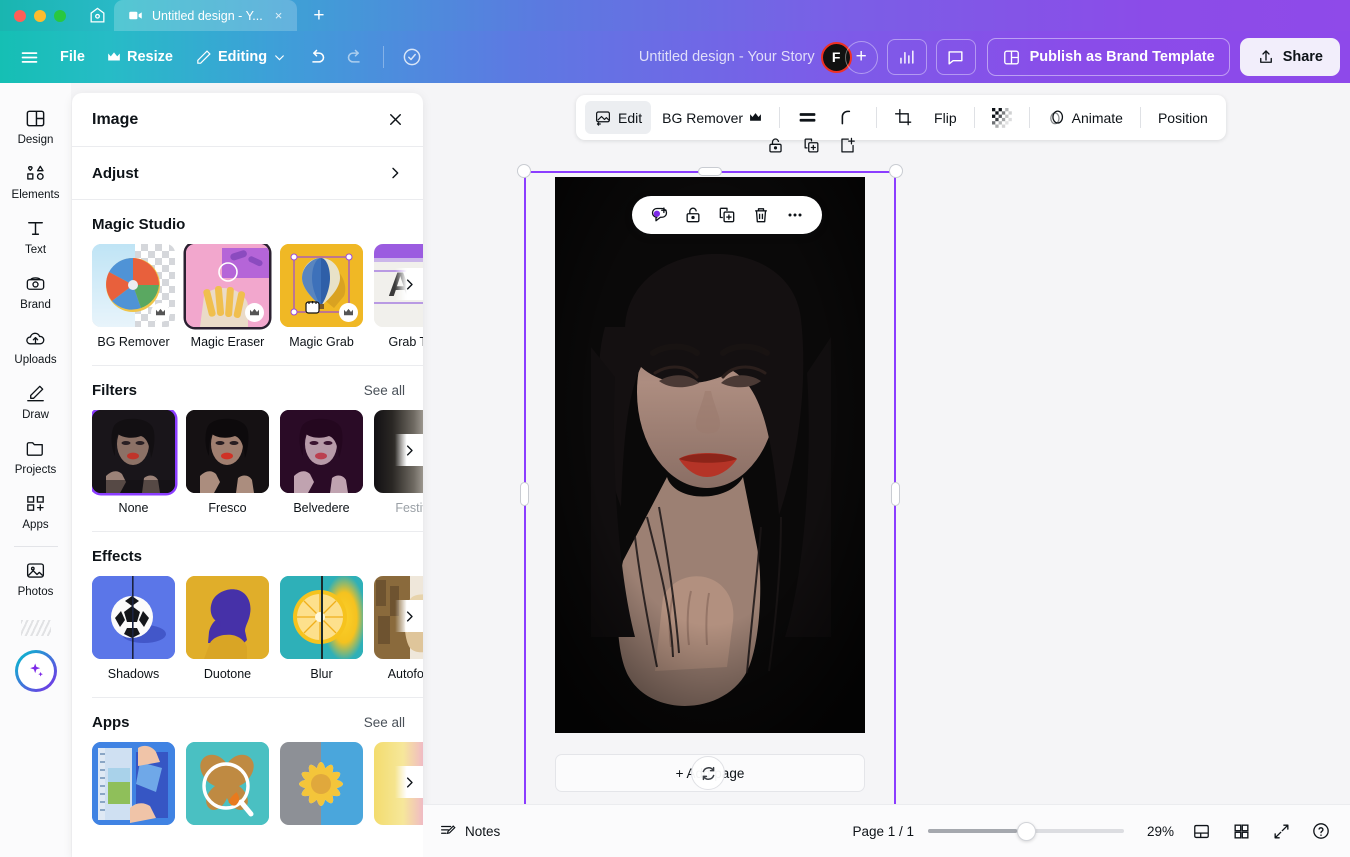  I want to click on sidebar-item-projects: Projects, so click(36, 454).